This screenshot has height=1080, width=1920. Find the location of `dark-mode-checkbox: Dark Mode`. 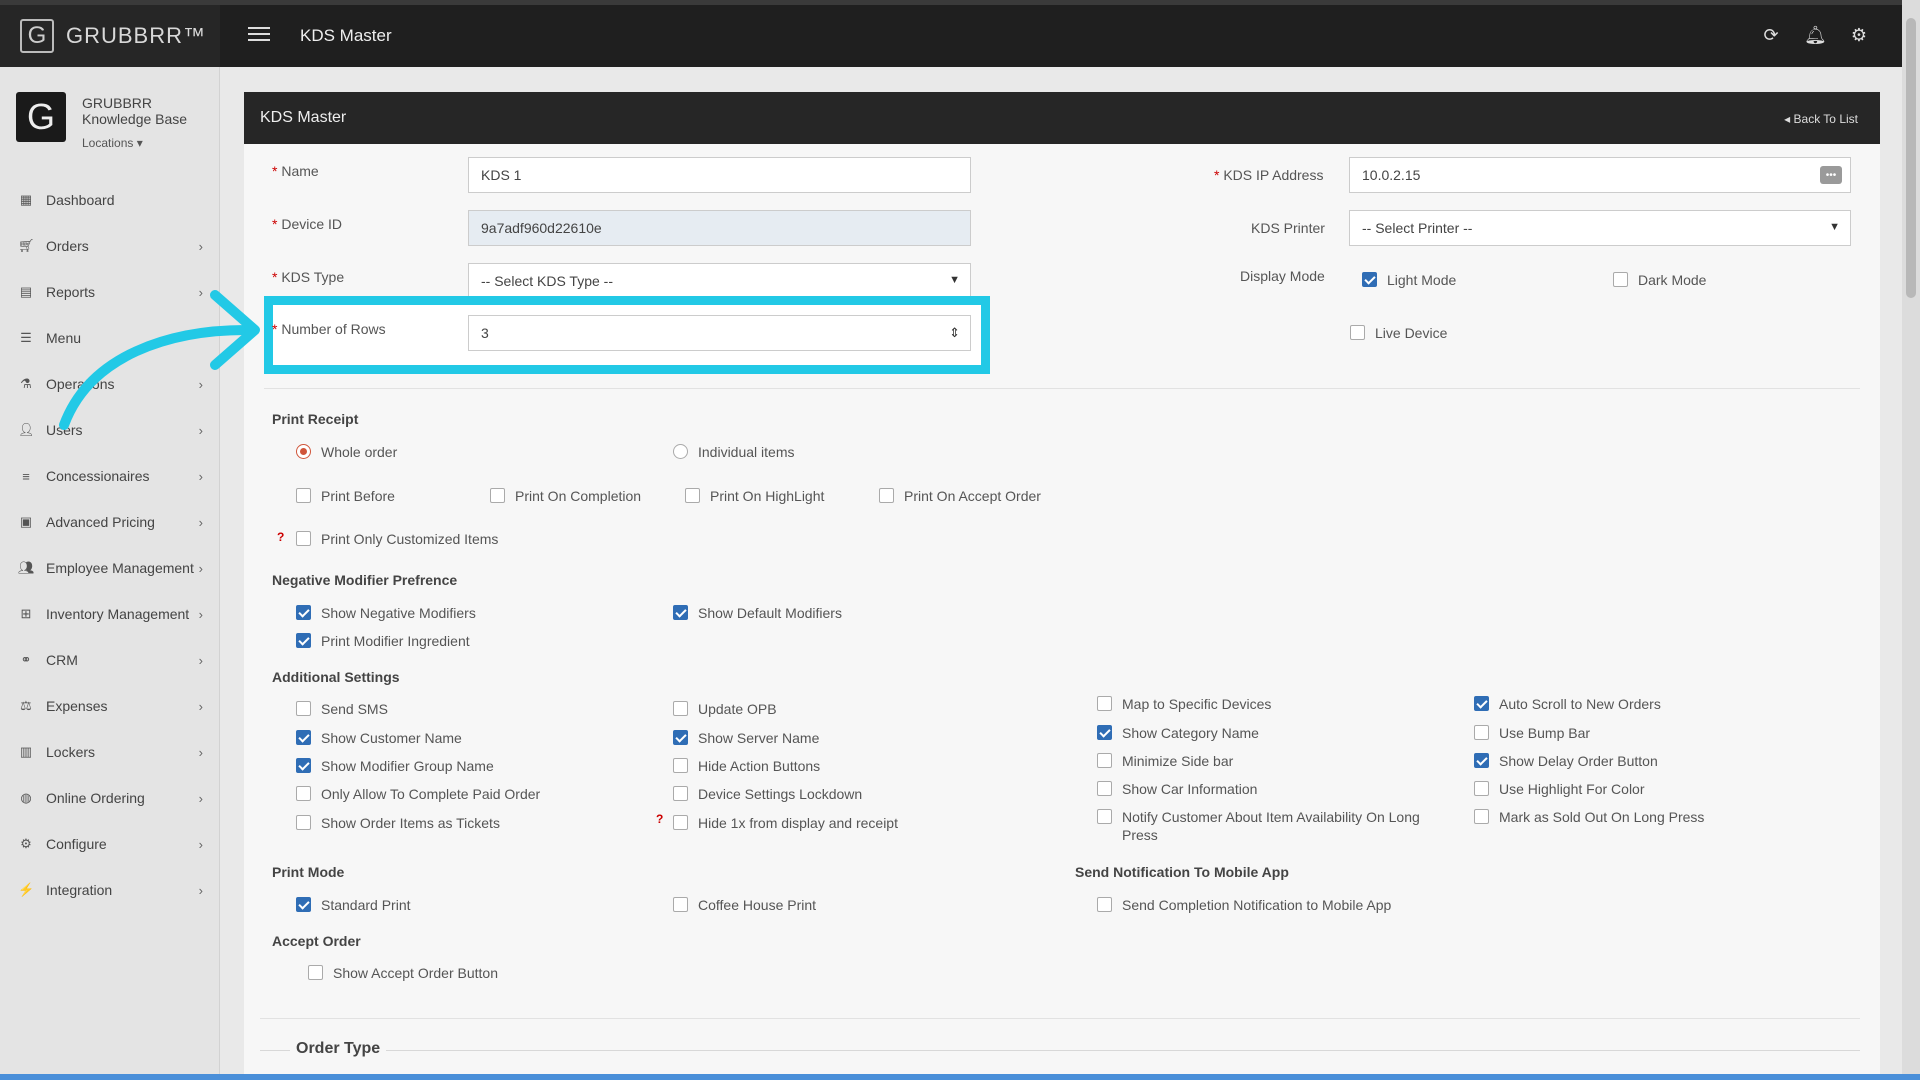

dark-mode-checkbox: Dark Mode is located at coordinates (1659, 280).